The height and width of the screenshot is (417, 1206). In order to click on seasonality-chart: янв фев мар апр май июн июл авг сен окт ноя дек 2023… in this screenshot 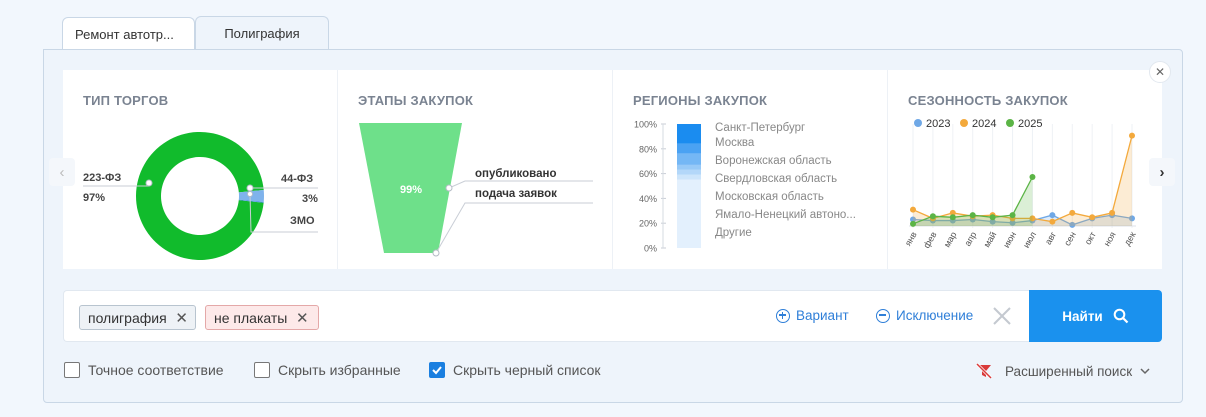, I will do `click(1020, 184)`.